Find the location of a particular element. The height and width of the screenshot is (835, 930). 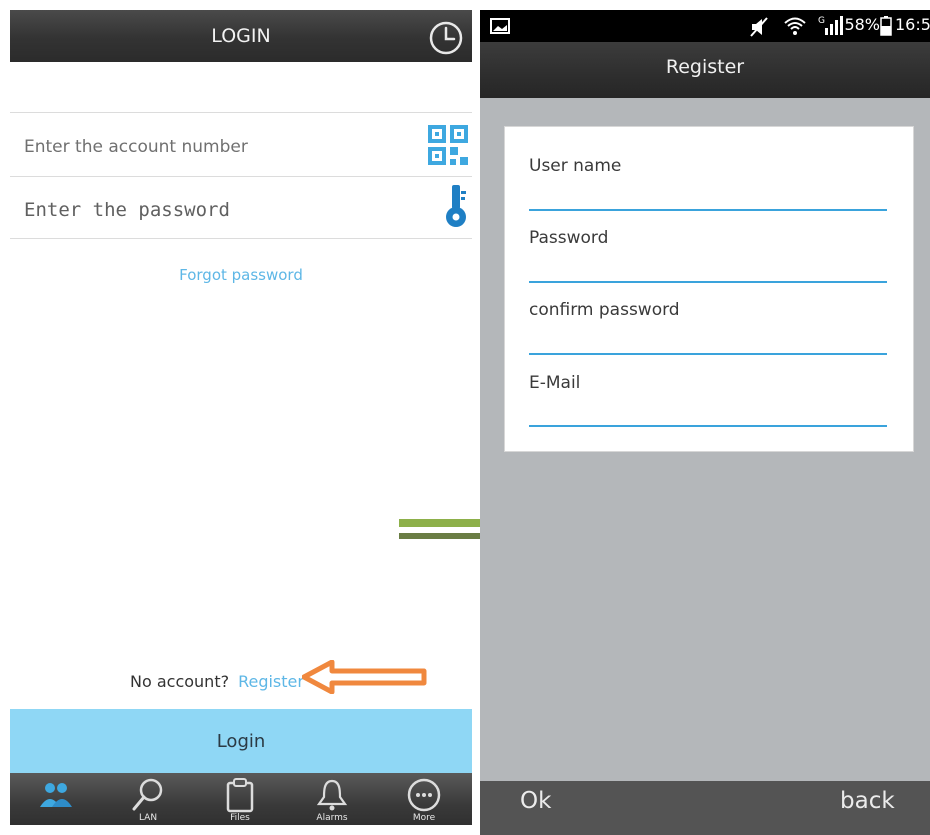

register-password-input is located at coordinates (708, 269).